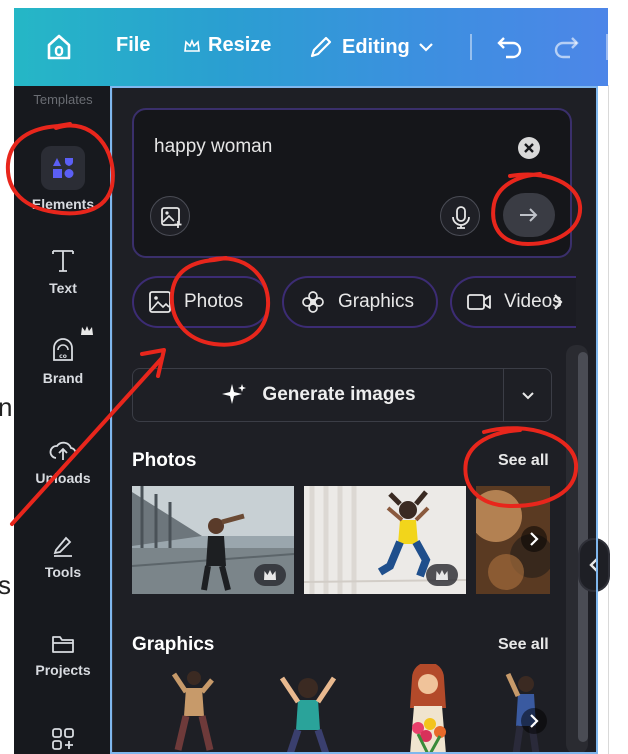 The height and width of the screenshot is (754, 628). I want to click on photo-icon, so click(160, 302).